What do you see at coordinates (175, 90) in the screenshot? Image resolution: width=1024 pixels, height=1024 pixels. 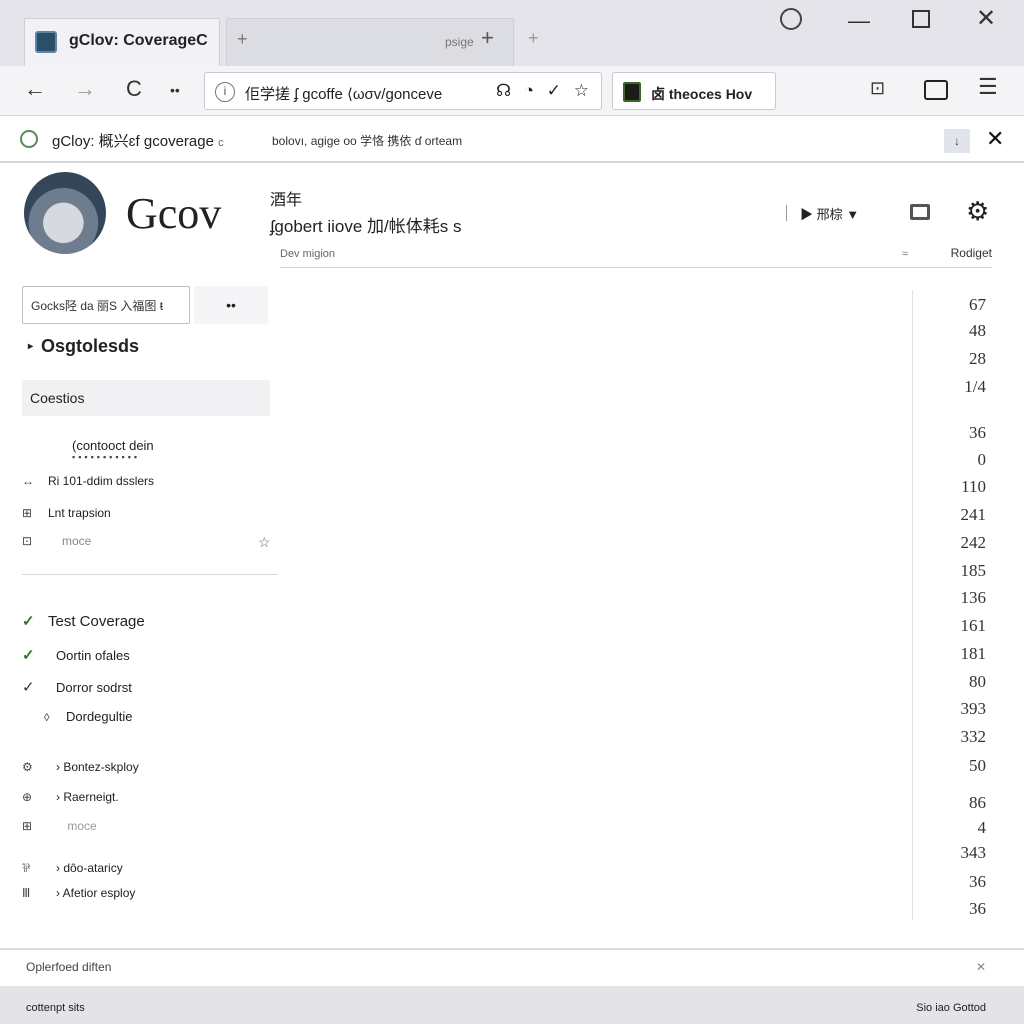 I see `more-button: ••` at bounding box center [175, 90].